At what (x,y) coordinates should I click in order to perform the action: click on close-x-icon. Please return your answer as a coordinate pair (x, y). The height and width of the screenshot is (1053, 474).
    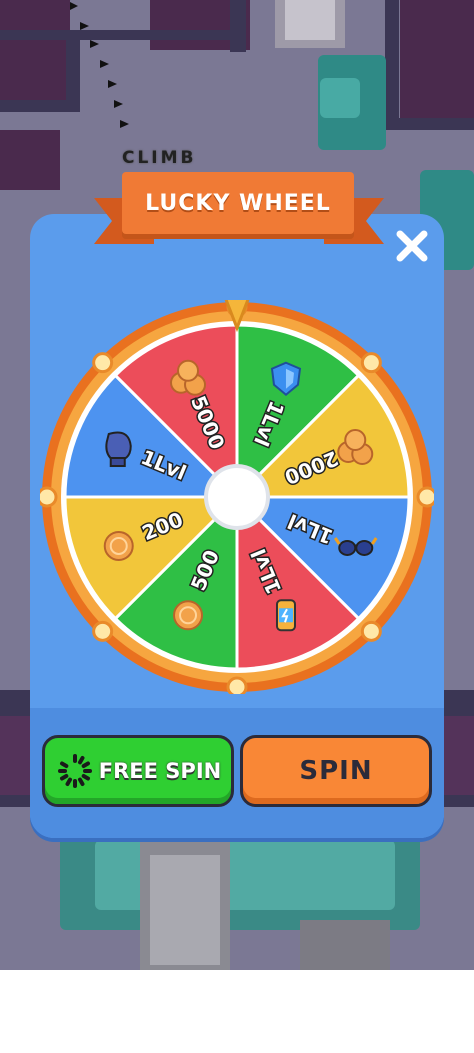
    Looking at the image, I should click on (412, 246).